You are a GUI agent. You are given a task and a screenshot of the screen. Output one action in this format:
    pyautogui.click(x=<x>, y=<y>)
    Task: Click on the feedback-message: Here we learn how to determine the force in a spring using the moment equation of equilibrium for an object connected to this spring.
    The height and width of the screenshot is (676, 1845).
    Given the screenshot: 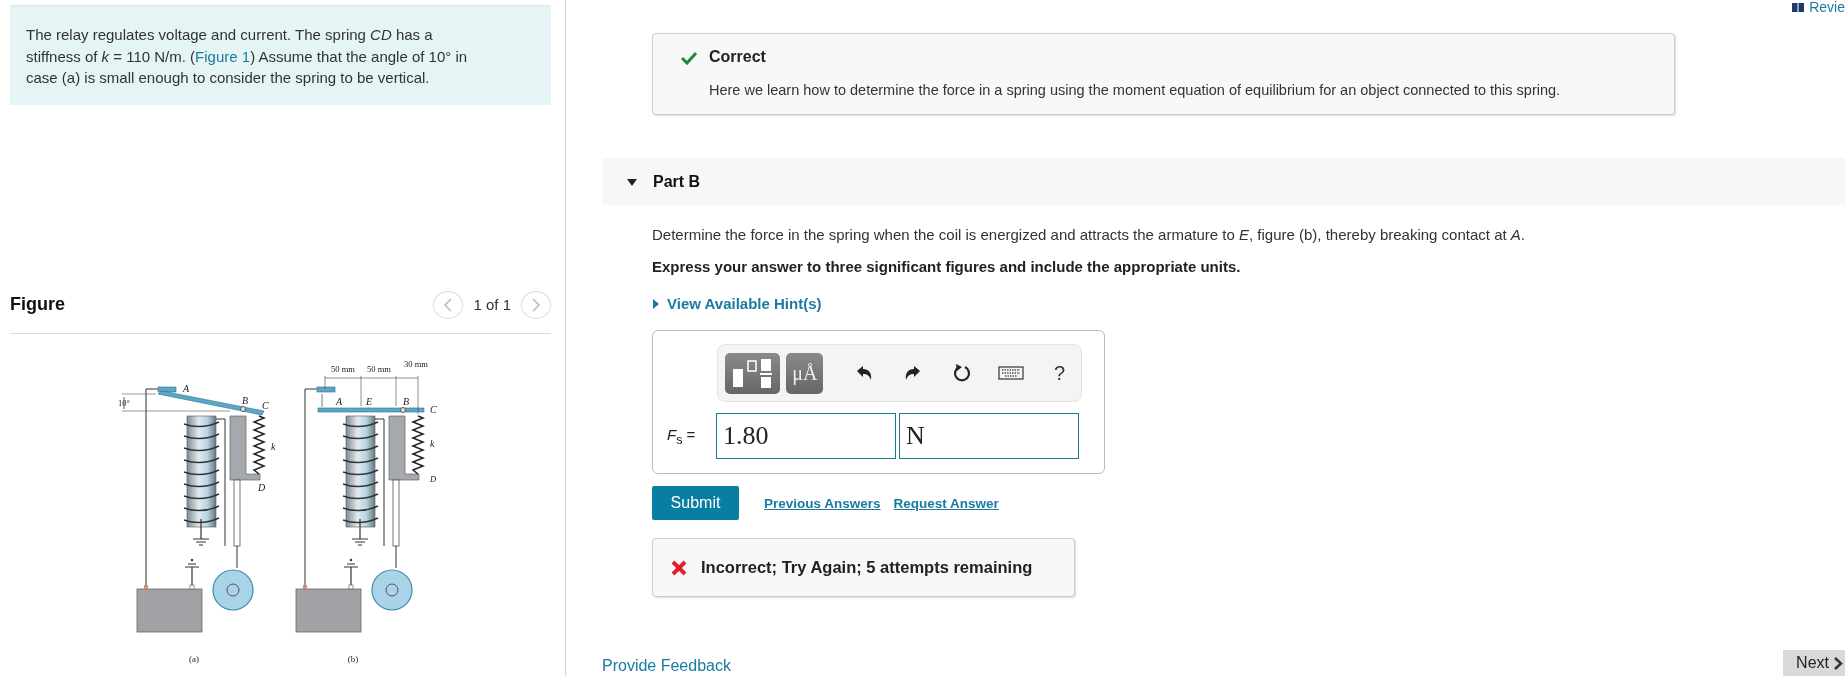 What is the action you would take?
    pyautogui.click(x=1135, y=90)
    